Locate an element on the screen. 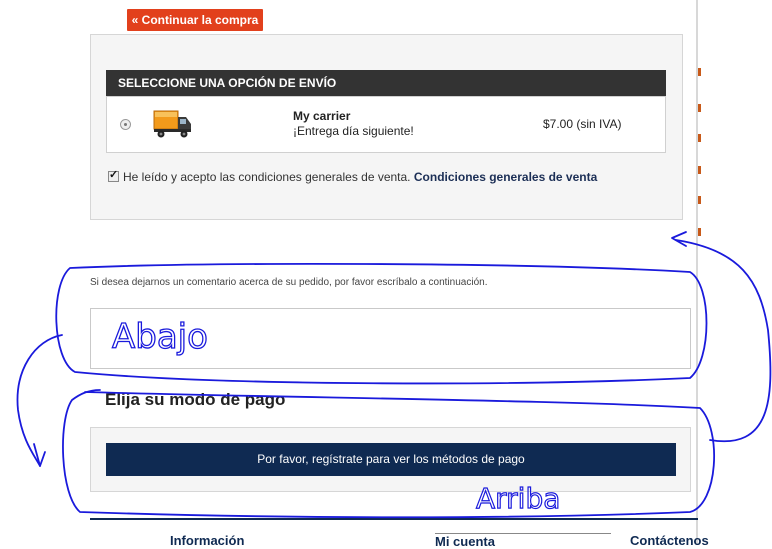 The height and width of the screenshot is (549, 772). annotation-arrowhead-up is located at coordinates (679, 239).